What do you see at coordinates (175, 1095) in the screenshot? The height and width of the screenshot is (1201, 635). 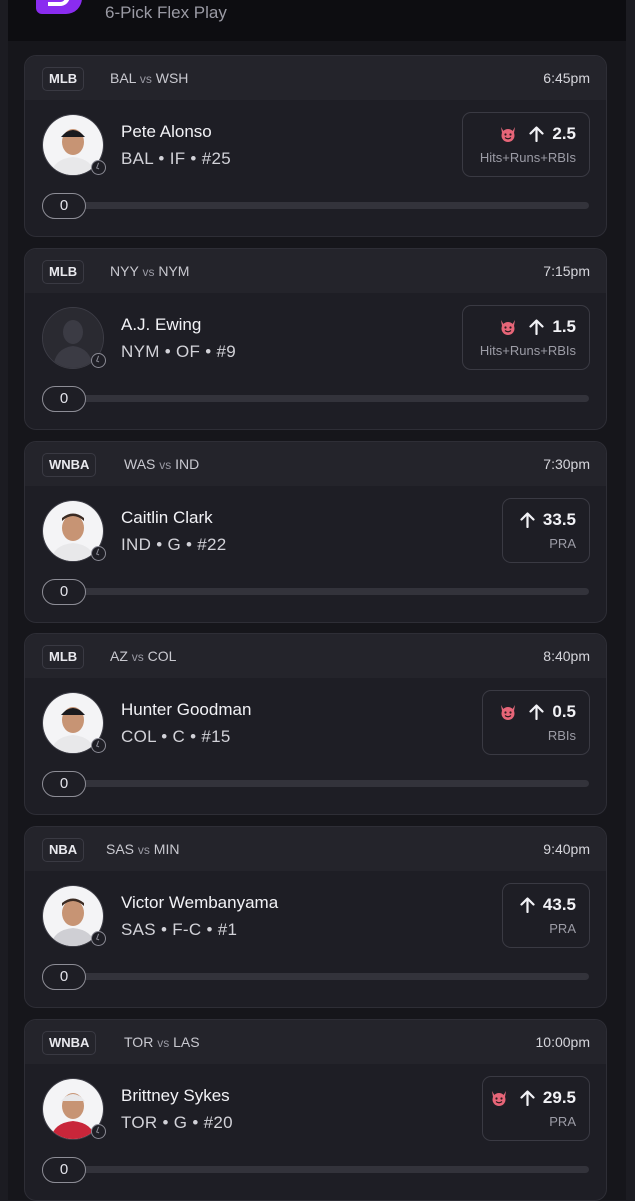 I see `player-name: Brittney Sykes` at bounding box center [175, 1095].